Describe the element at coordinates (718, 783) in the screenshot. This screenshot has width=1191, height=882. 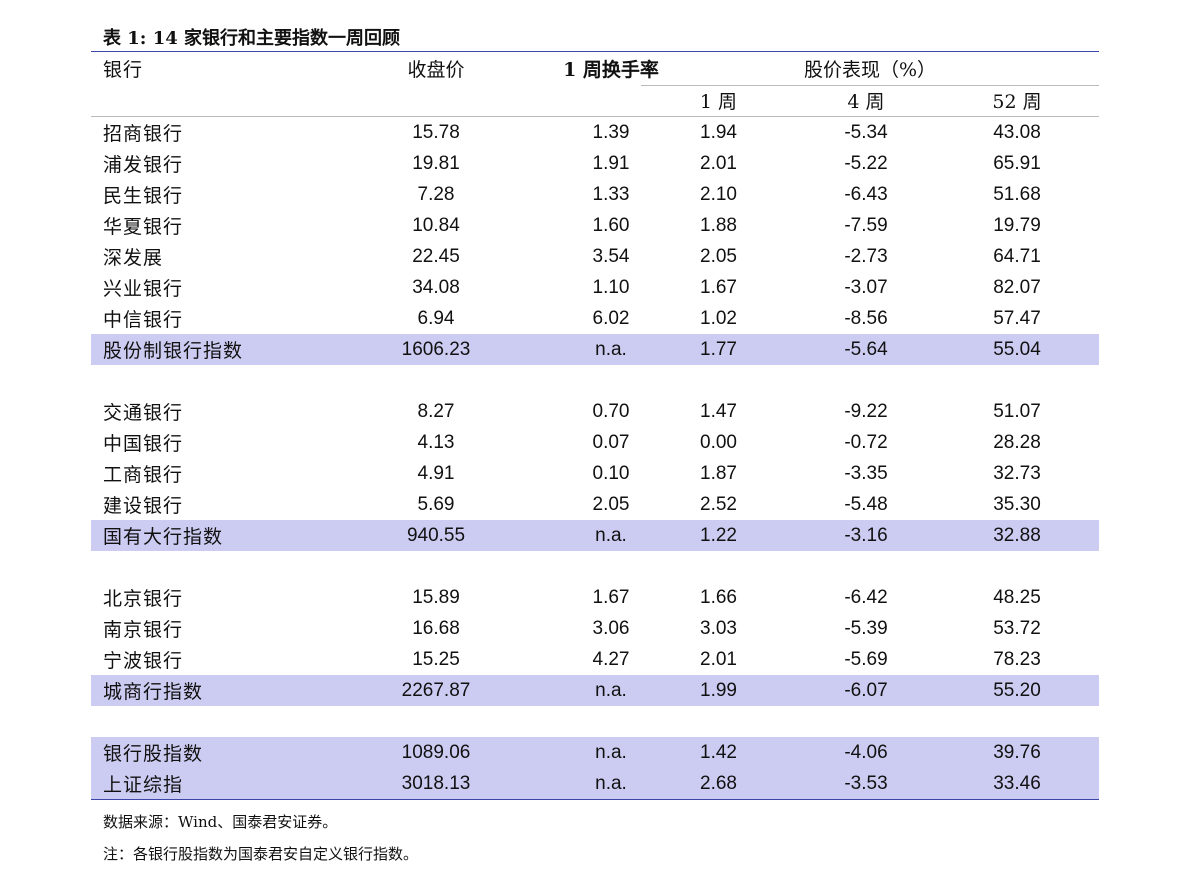
I see `perf-1w-cell: 2.68` at that location.